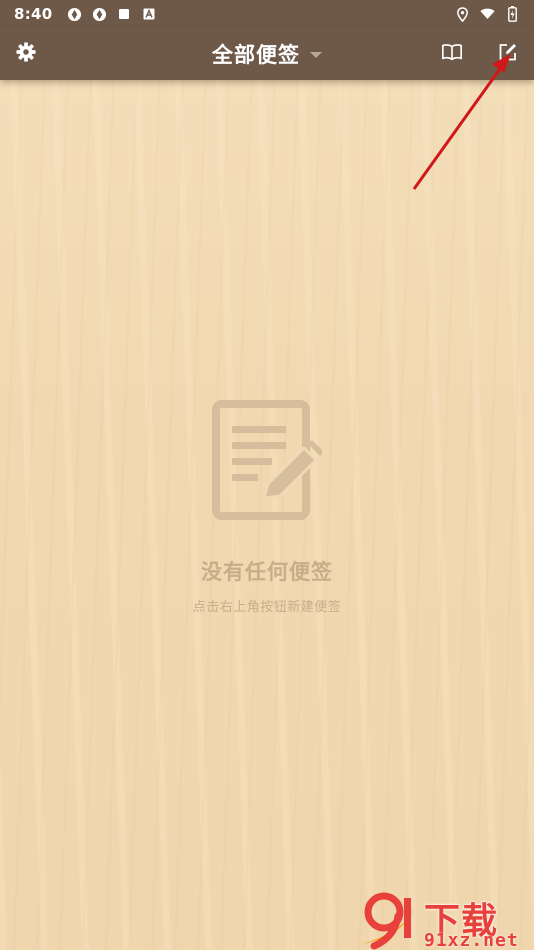  Describe the element at coordinates (471, 940) in the screenshot. I see `watermark-url: 91xz.net` at that location.